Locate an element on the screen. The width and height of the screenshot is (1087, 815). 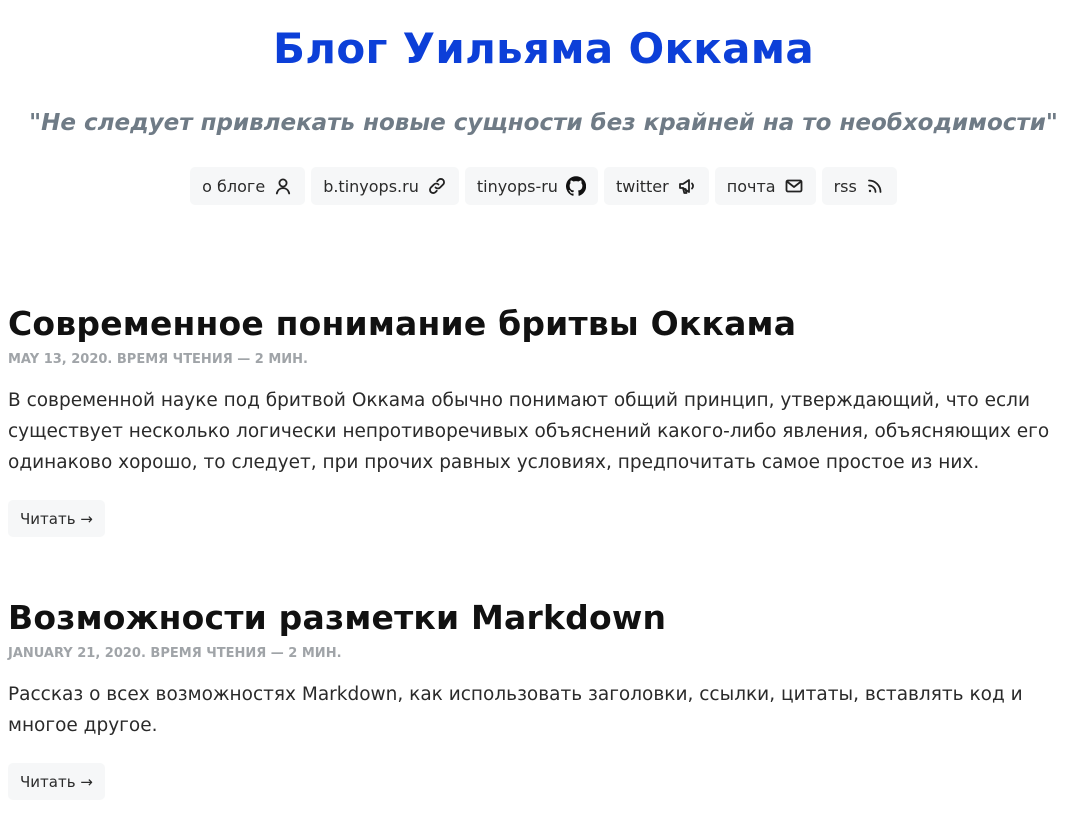
nav-link-email: почта is located at coordinates (765, 186).